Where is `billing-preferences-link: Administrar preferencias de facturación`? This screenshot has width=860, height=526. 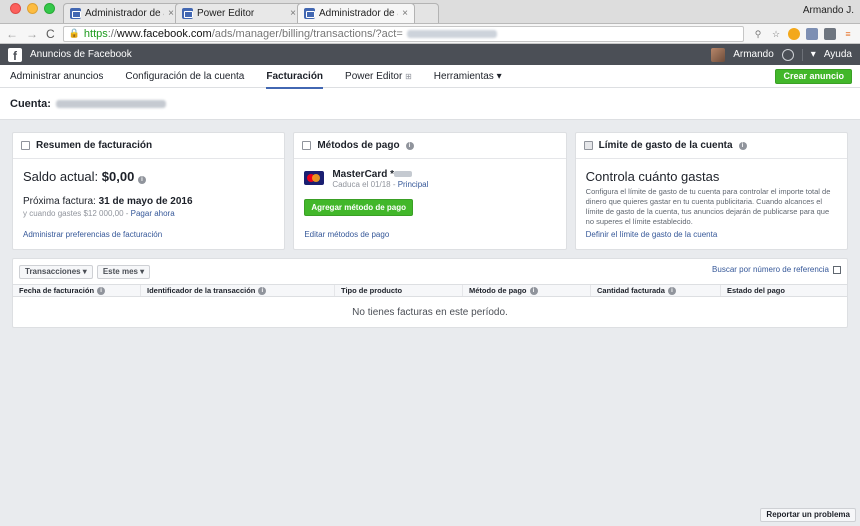 billing-preferences-link: Administrar preferencias de facturación is located at coordinates (92, 234).